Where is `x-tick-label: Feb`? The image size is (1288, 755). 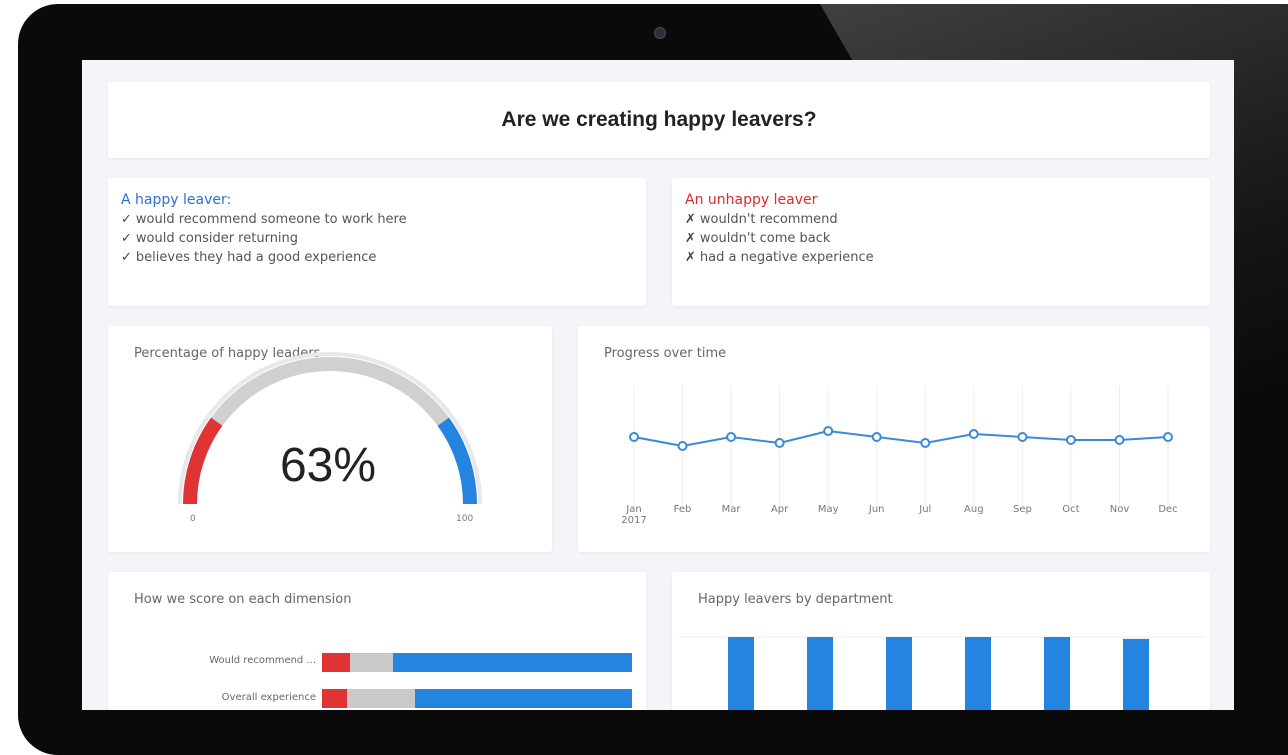 x-tick-label: Feb is located at coordinates (683, 509).